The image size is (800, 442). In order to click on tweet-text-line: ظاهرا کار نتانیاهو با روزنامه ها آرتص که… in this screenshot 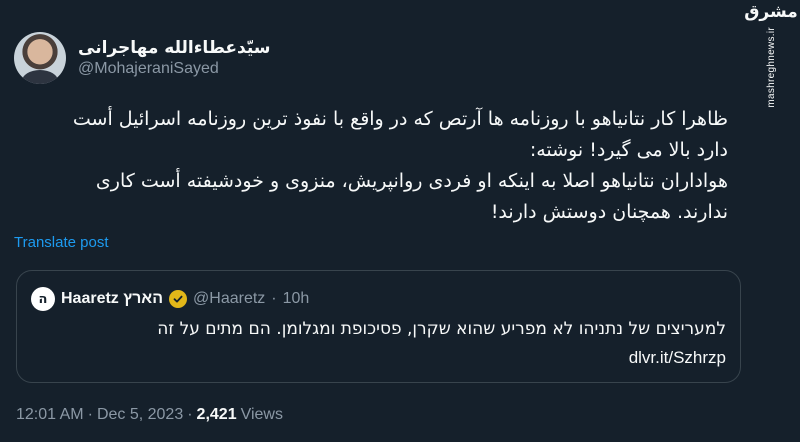, I will do `click(400, 119)`.